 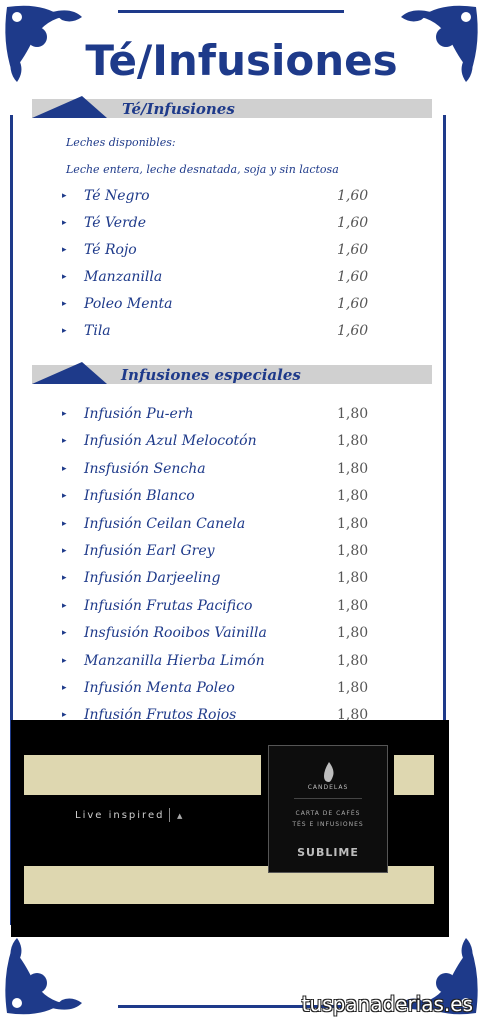 What do you see at coordinates (115, 223) in the screenshot?
I see `menu-item-name: Té Verde` at bounding box center [115, 223].